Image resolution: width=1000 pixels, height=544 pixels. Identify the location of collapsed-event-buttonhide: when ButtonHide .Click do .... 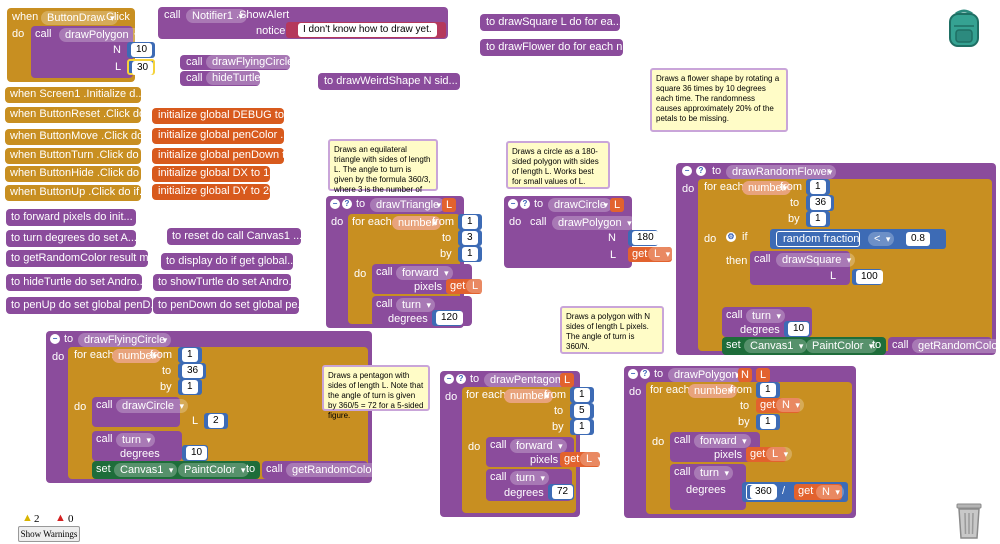
(78, 174).